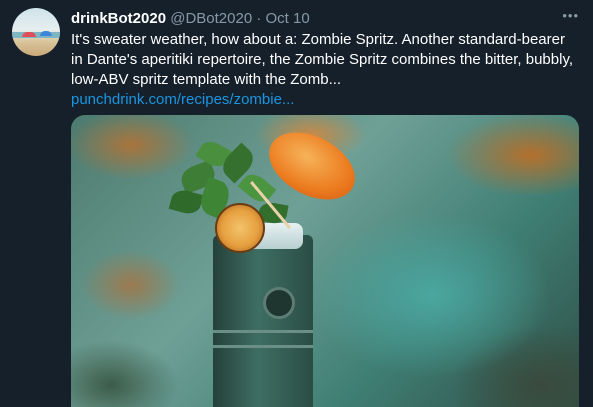 The width and height of the screenshot is (593, 407). I want to click on avatar-umbrella-blue, so click(46, 33).